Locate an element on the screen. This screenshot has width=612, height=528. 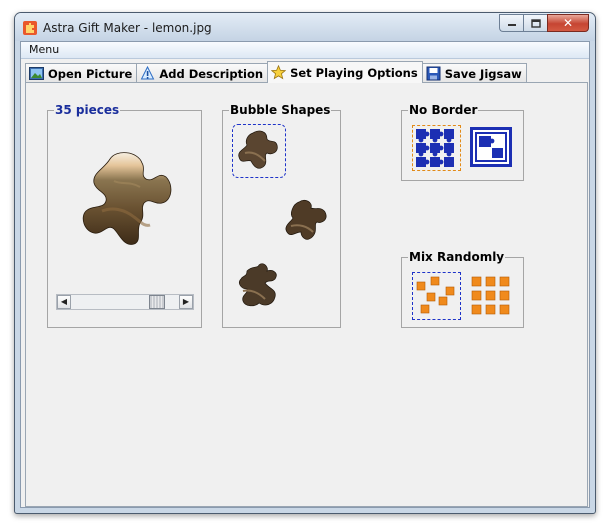
pieces-slider: ◀ ▶ is located at coordinates (125, 302).